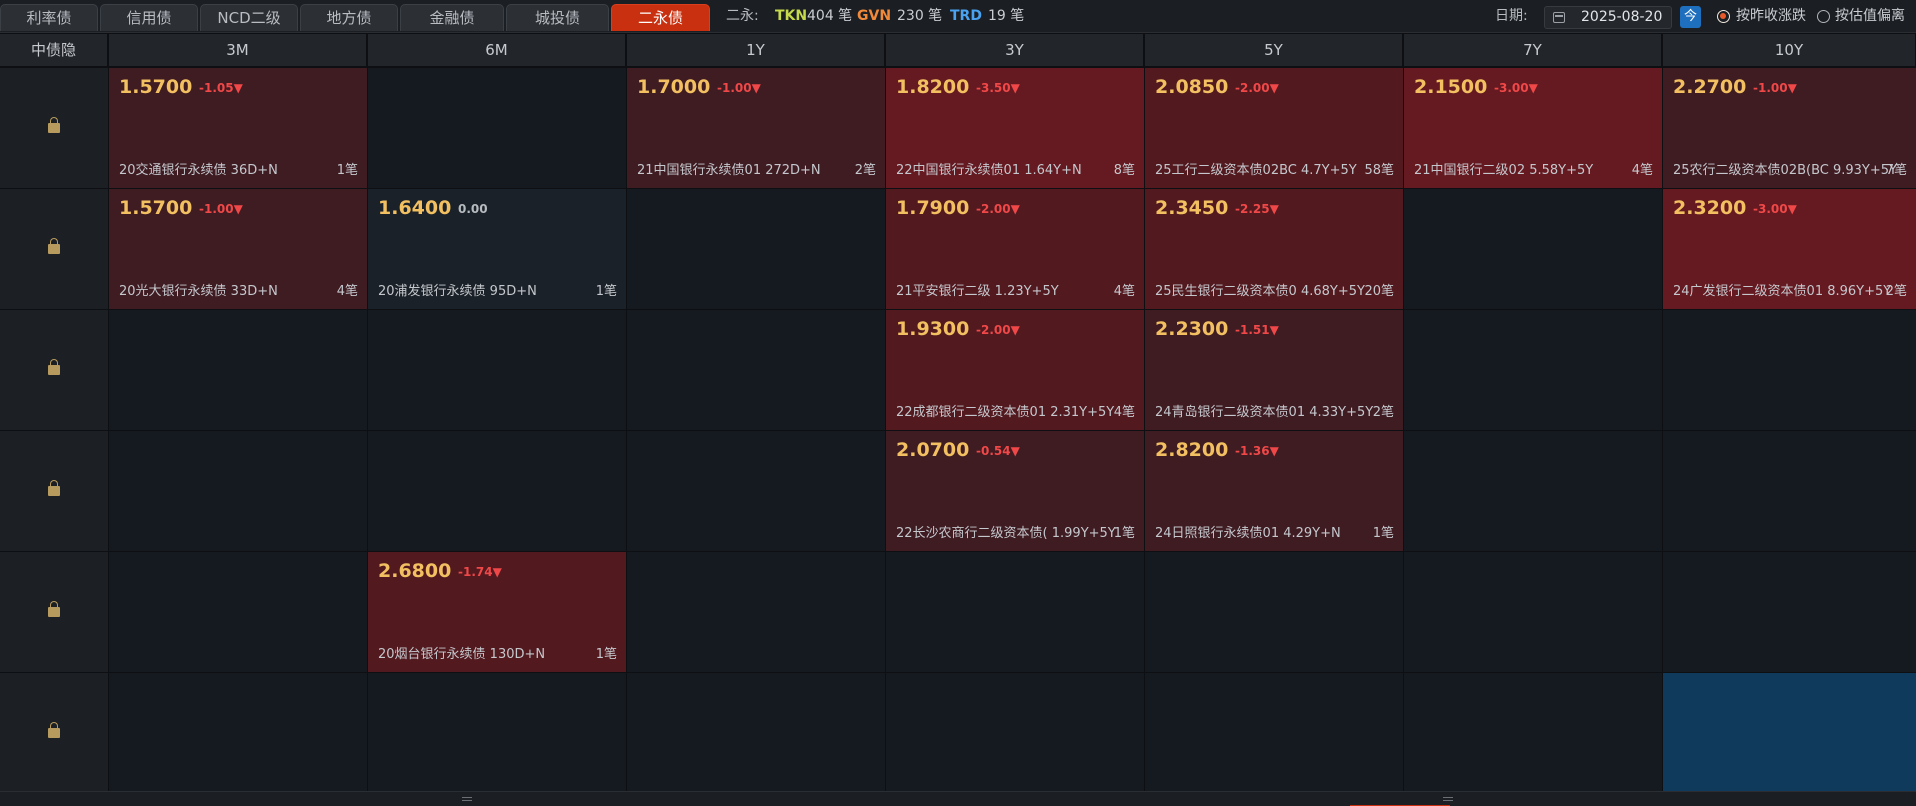 The height and width of the screenshot is (806, 1916). Describe the element at coordinates (1274, 128) in the screenshot. I see `quote-cell: 2.0850 -2.00▼ 25工行二级资本债02BC 4.7Y+5Y 58笔` at that location.